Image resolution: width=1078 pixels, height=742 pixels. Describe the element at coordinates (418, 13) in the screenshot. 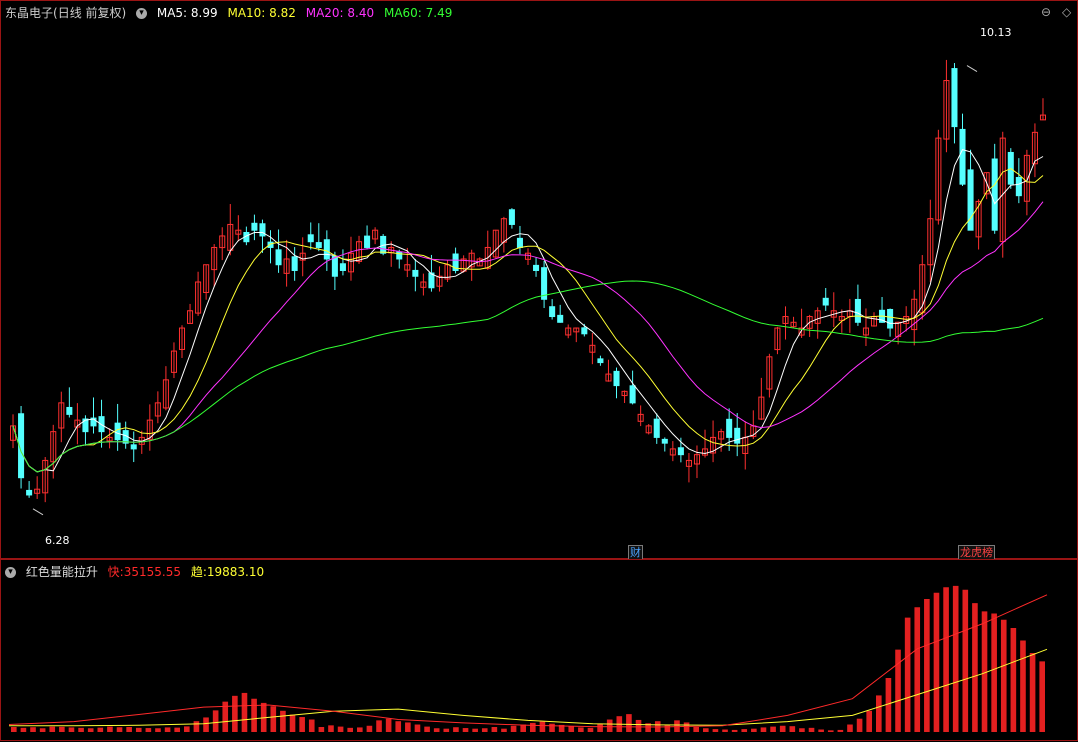

I see `ma60-label: MA60: 7.49` at that location.